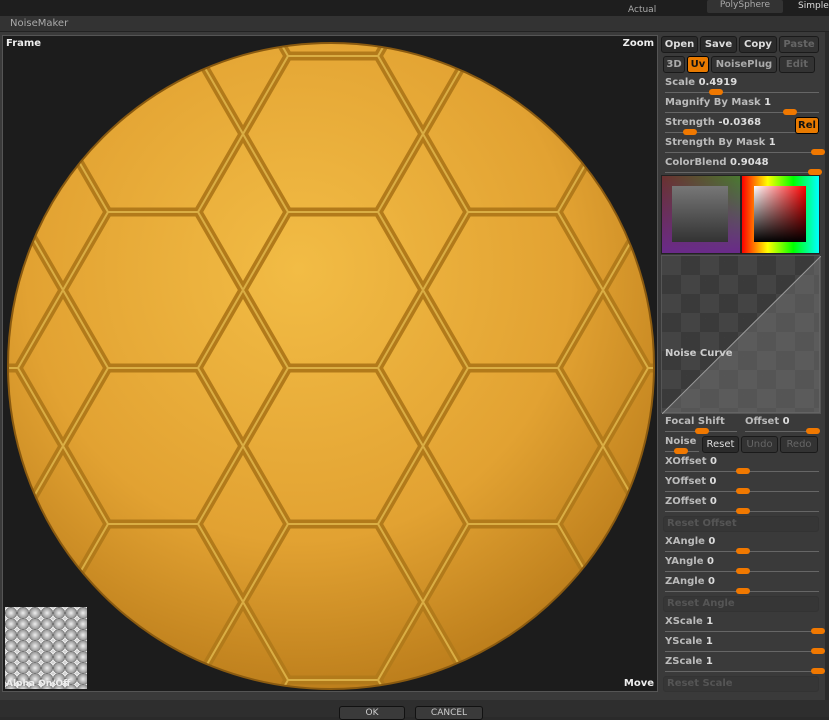  I want to click on slider-label: XAngle, so click(685, 541).